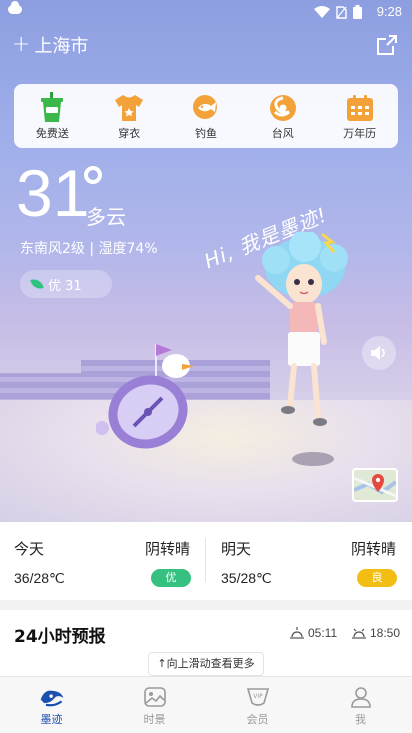 This screenshot has height=733, width=412. Describe the element at coordinates (309, 561) in the screenshot. I see `forecast-tomorrow: 明天 阴转晴 35/28℃ 良` at that location.